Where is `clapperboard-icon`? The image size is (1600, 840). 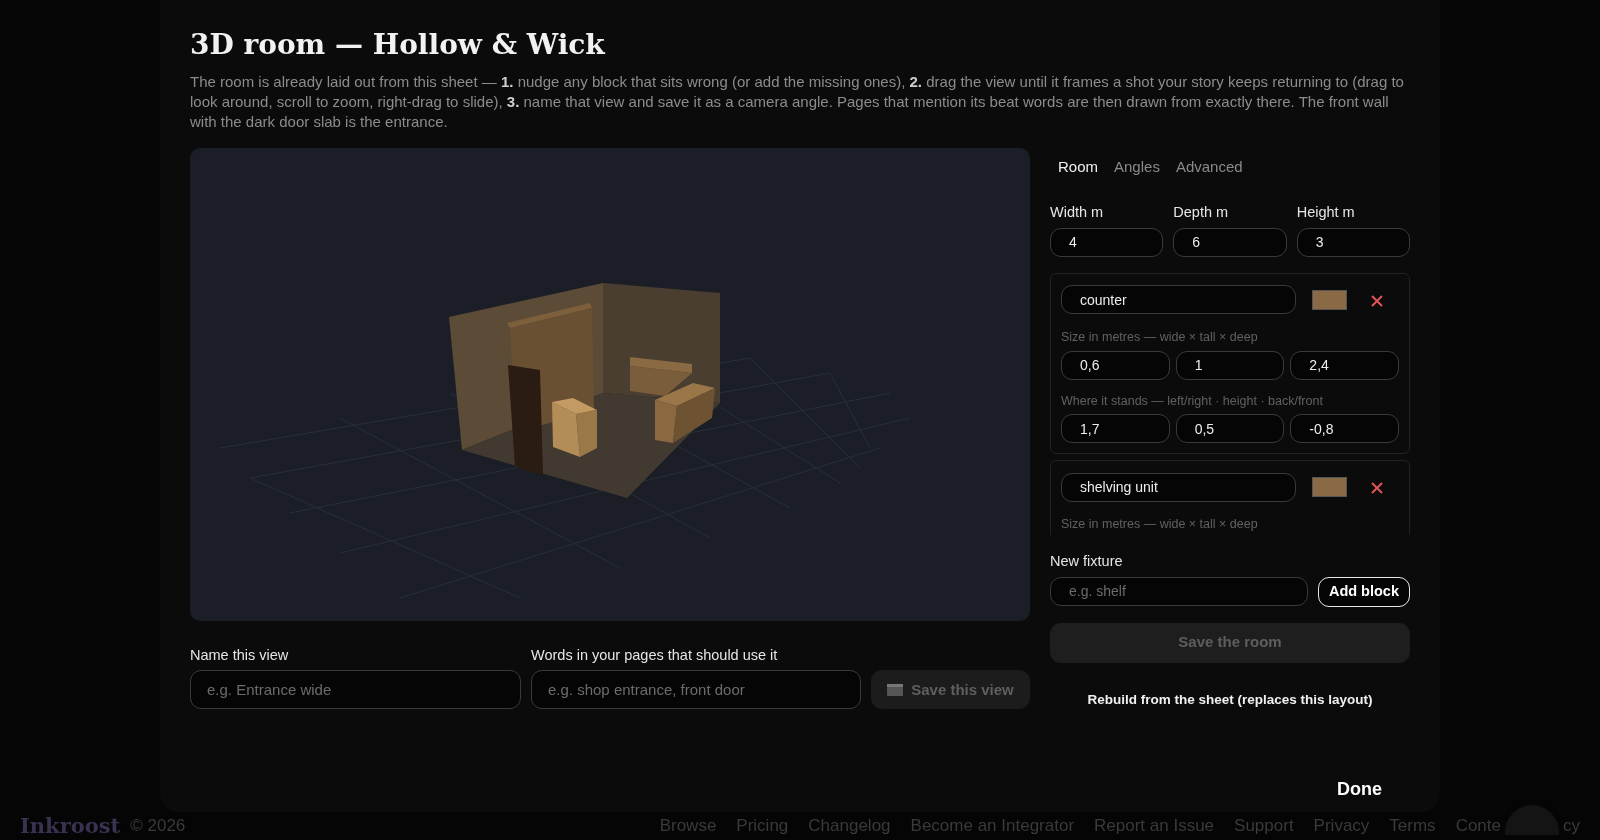 clapperboard-icon is located at coordinates (895, 689).